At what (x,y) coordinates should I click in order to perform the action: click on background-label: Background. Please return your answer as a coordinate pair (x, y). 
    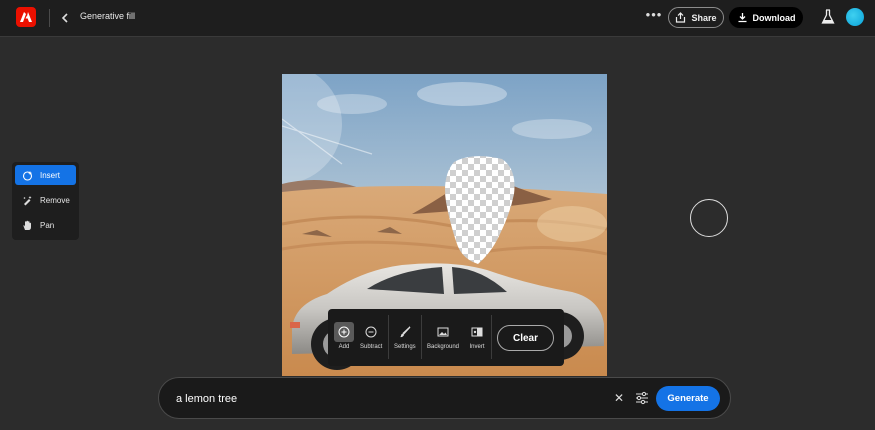
    Looking at the image, I should click on (443, 347).